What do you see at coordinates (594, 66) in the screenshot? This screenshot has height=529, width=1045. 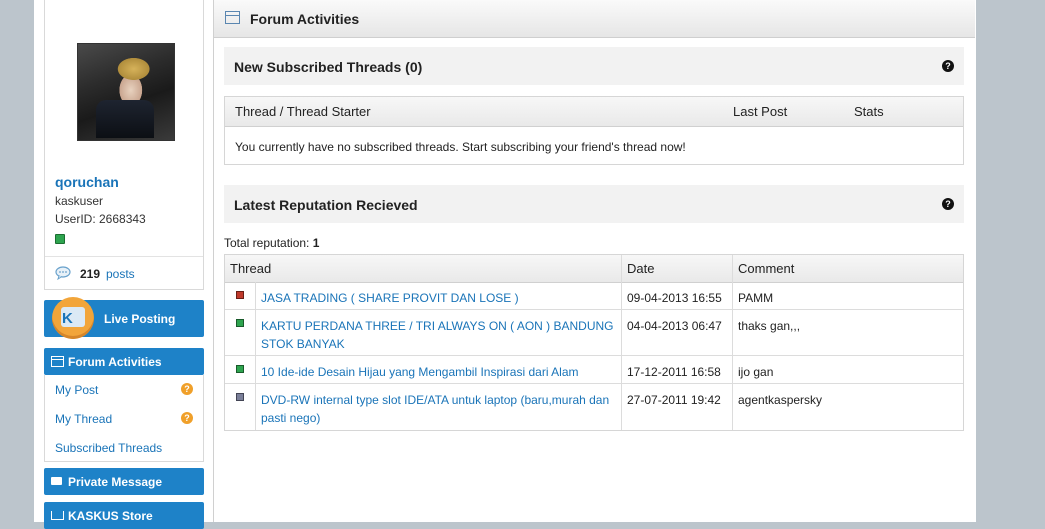 I see `subscribed-section-header: New Subscribed Threads (0) ?` at bounding box center [594, 66].